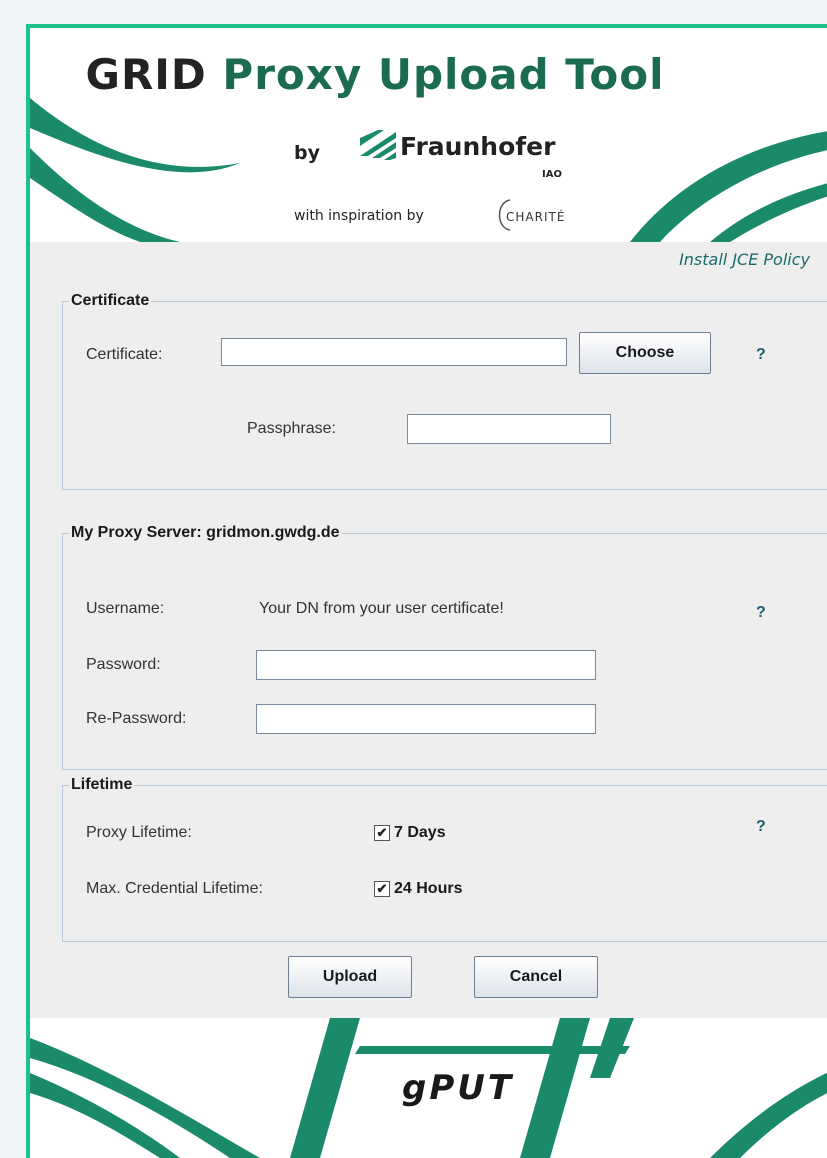 The height and width of the screenshot is (1158, 827). Describe the element at coordinates (761, 355) in the screenshot. I see `certificate-help-icon: ?` at that location.